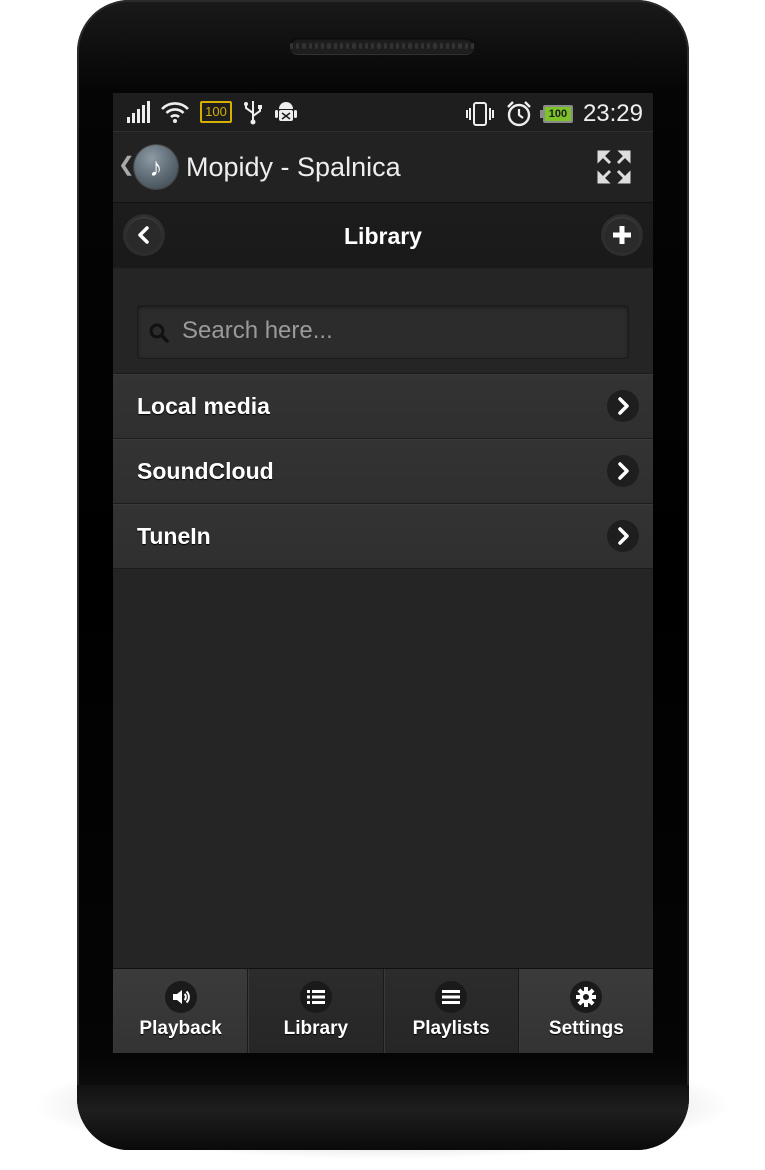  Describe the element at coordinates (612, 113) in the screenshot. I see `status-clock: 23:29` at that location.